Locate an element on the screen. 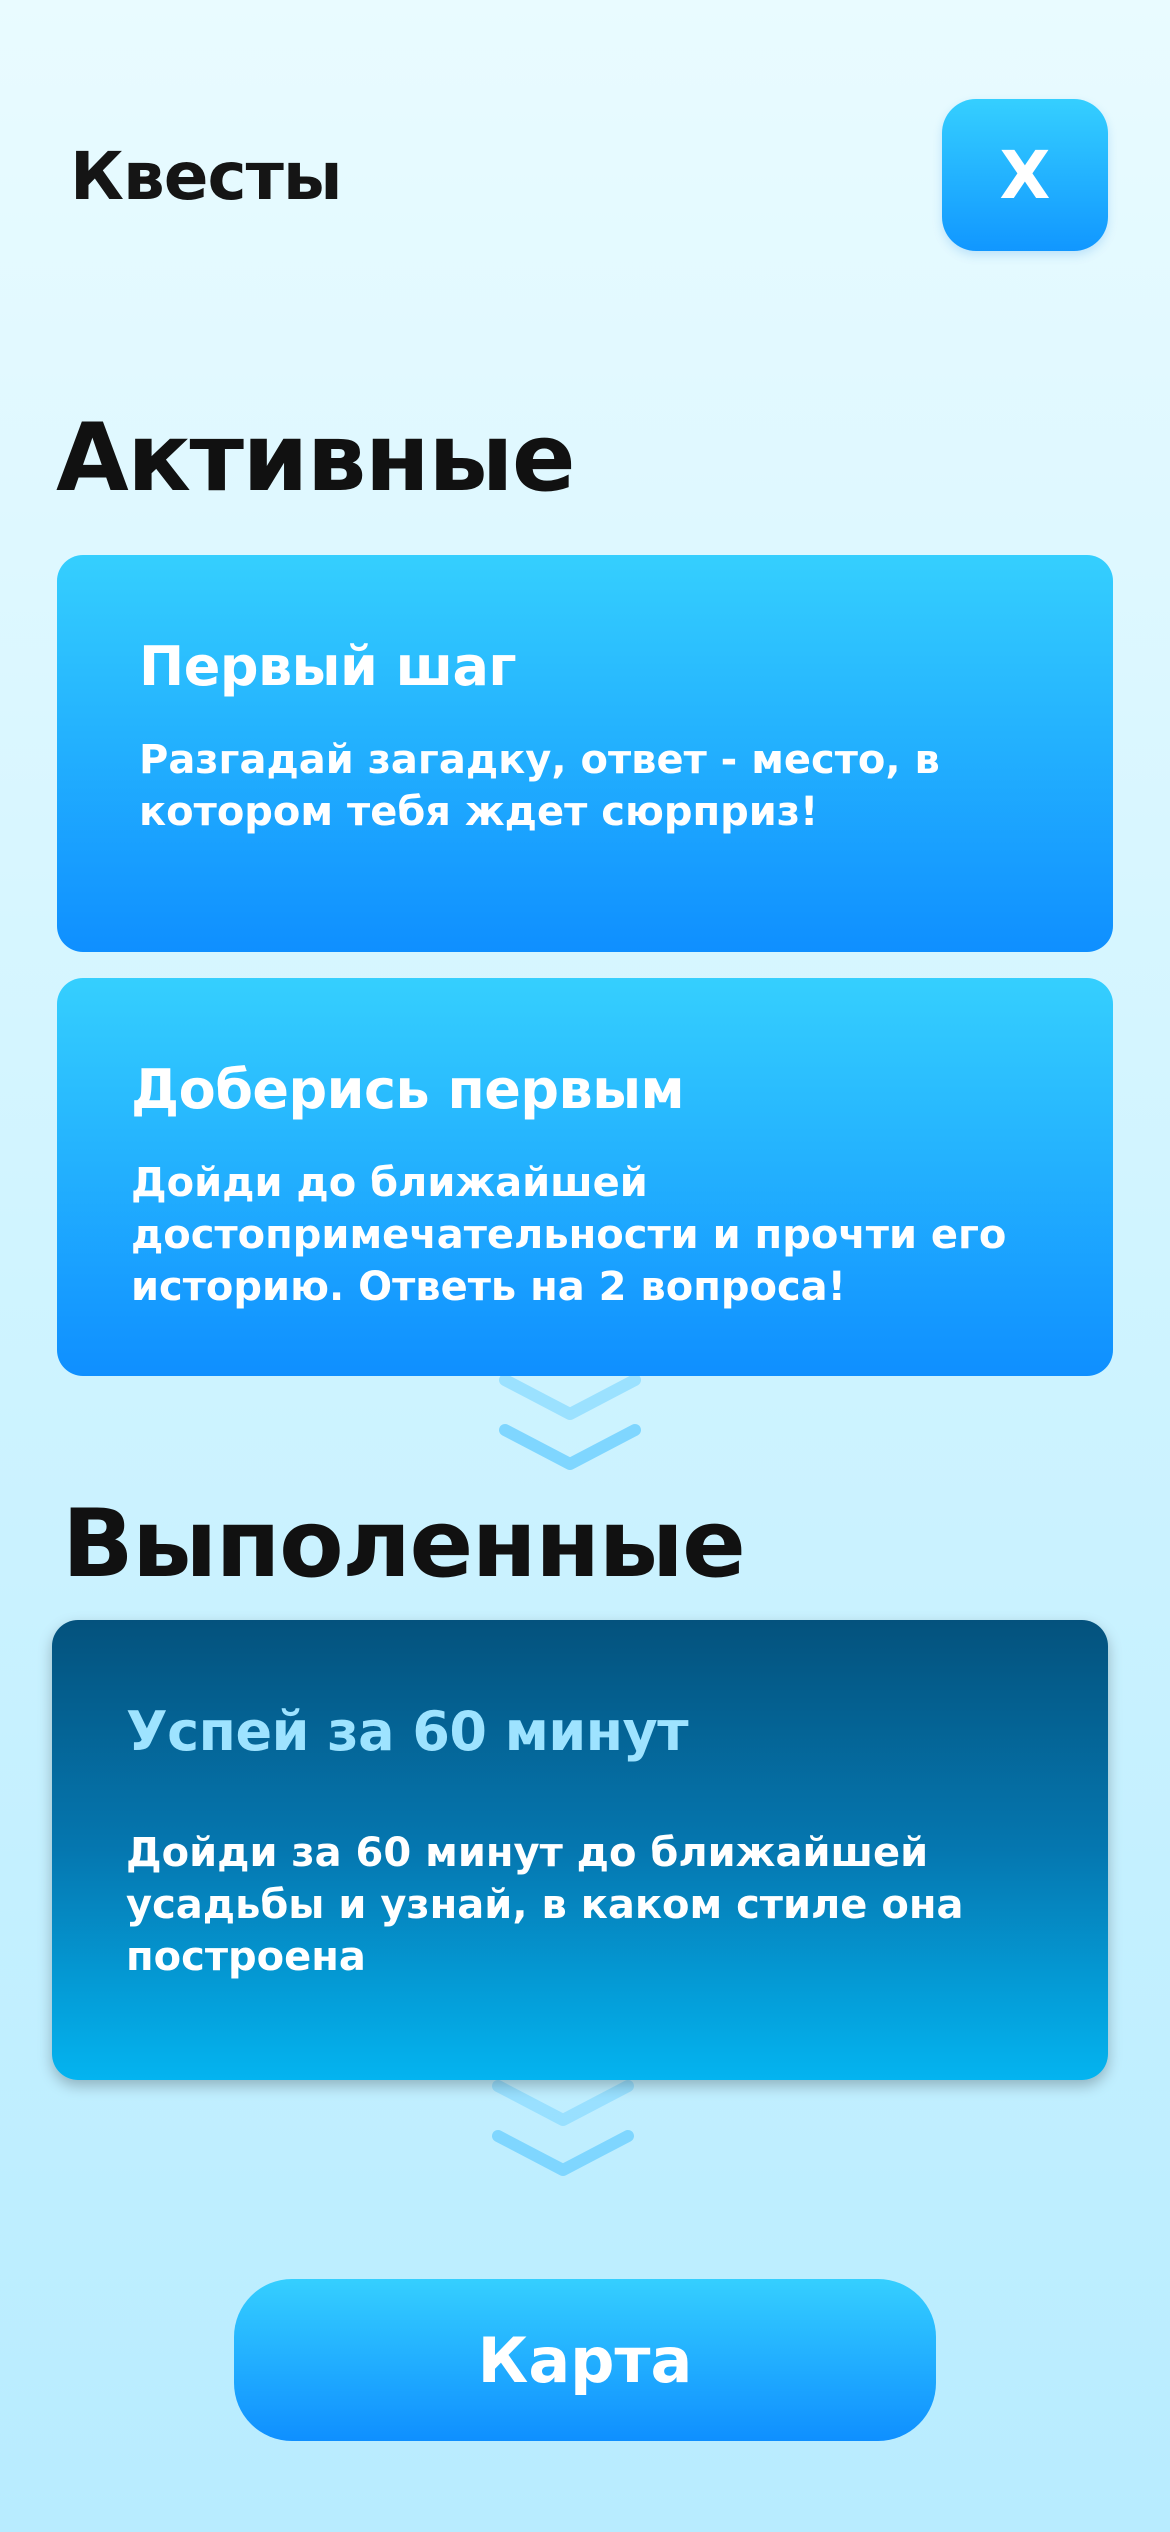 The height and width of the screenshot is (2532, 1170). quest-card-title: Успей за 60 минут is located at coordinates (407, 1731).